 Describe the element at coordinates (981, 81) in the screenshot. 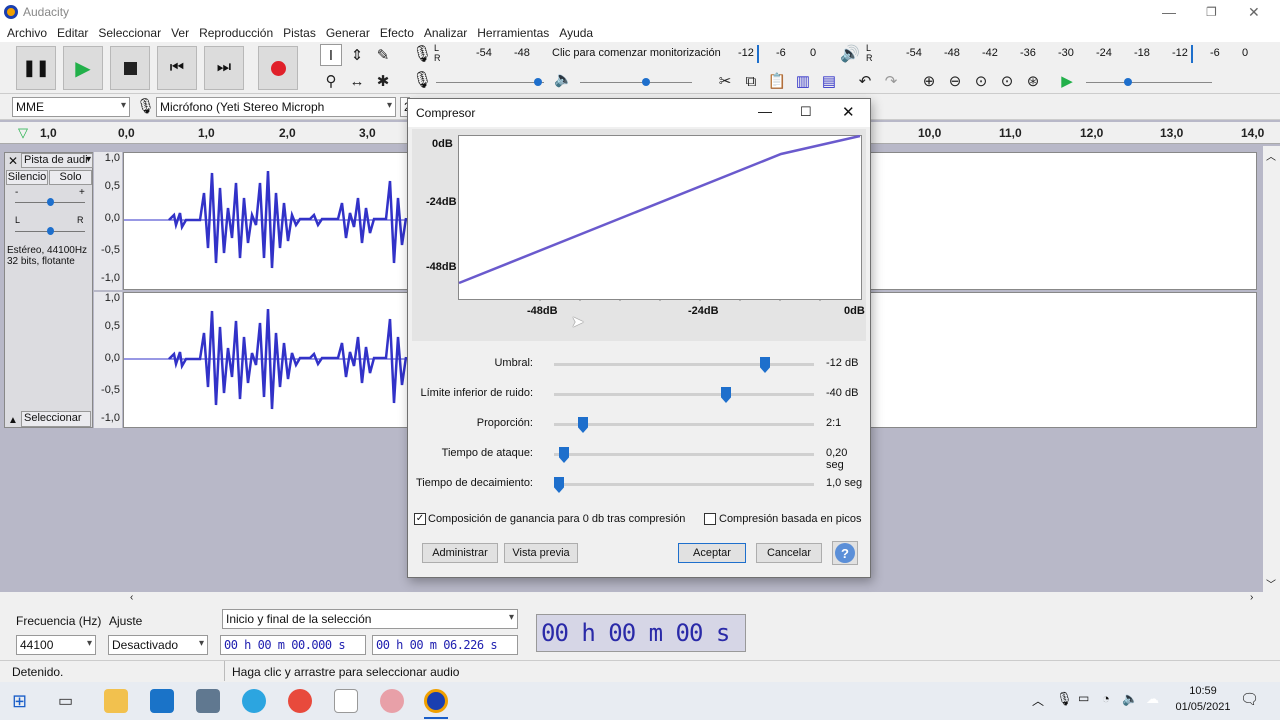

I see `fit-selection-button: ⊙` at that location.